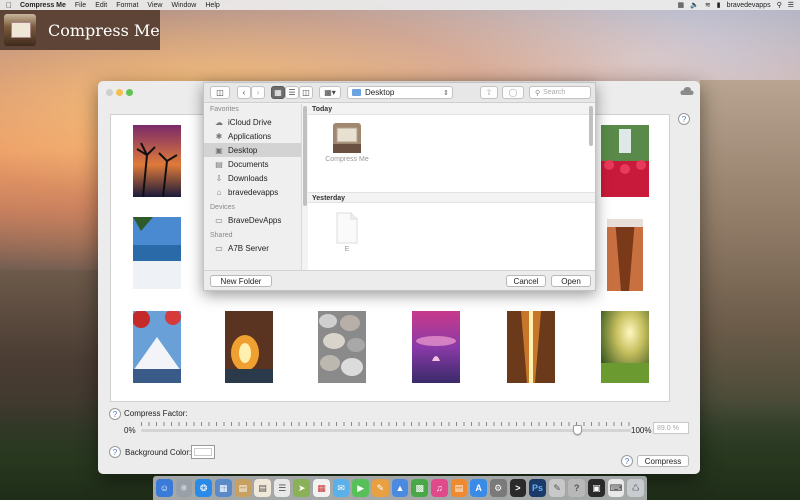  Describe the element at coordinates (252, 192) in the screenshot. I see `sidebar-item-home: ⌂ bravedevapps` at that location.